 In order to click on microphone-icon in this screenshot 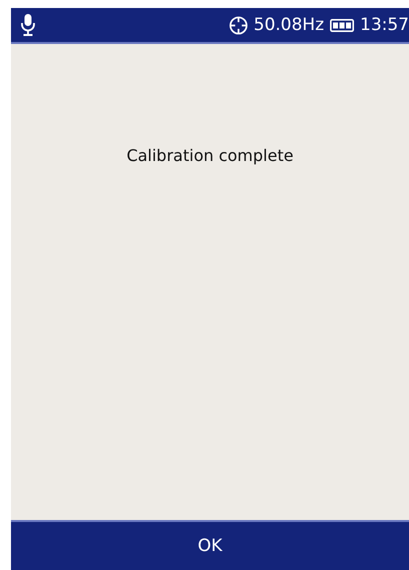, I will do `click(28, 25)`.